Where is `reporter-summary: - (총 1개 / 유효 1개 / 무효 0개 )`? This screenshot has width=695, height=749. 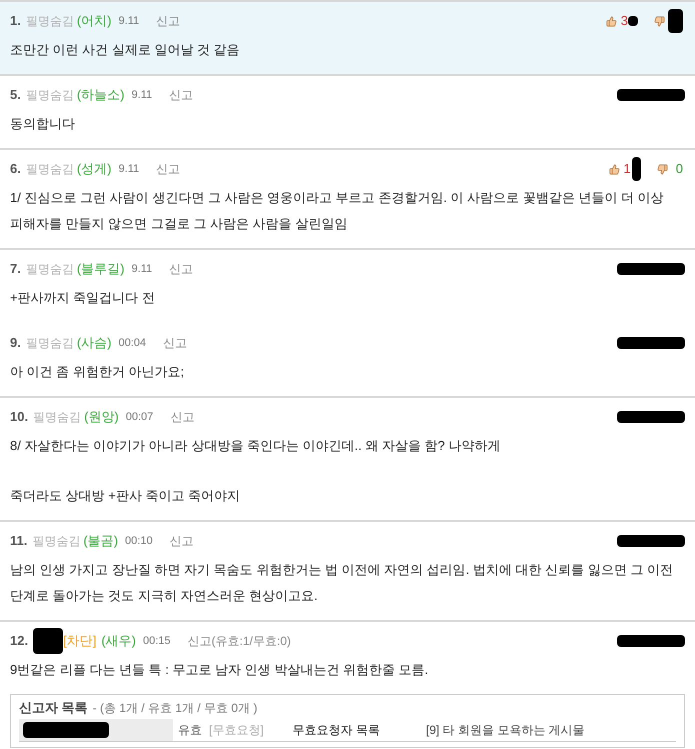 reporter-summary: - (총 1개 / 유효 1개 / 무효 0개 ) is located at coordinates (175, 708).